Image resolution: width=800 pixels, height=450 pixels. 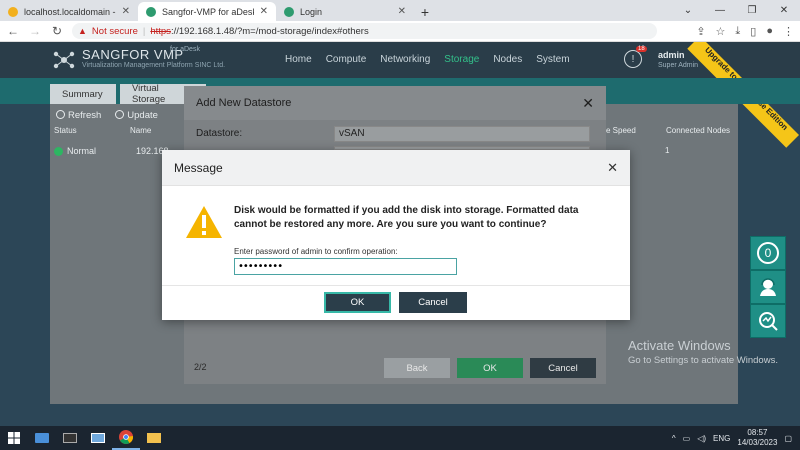 What do you see at coordinates (114, 31) in the screenshot?
I see `not-secure-label: Not secure` at bounding box center [114, 31].